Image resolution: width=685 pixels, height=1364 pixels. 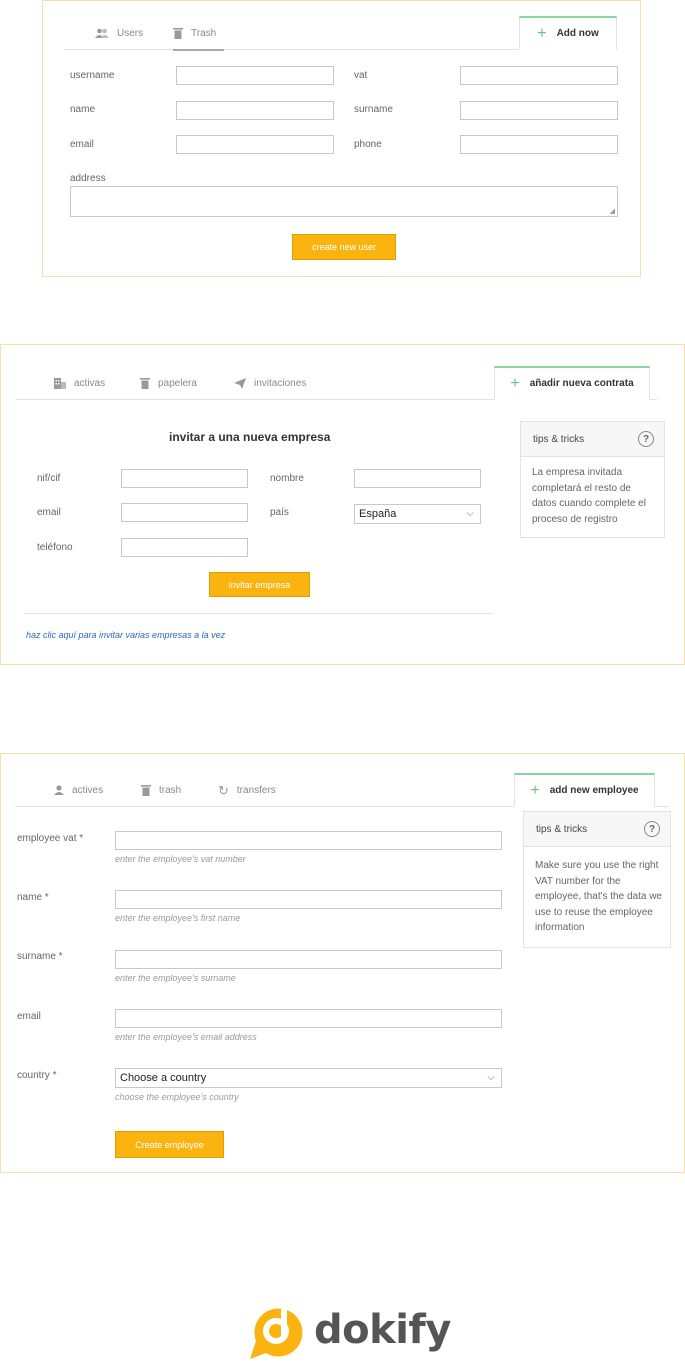 I want to click on nifcif-label: nif/cif, so click(x=49, y=478).